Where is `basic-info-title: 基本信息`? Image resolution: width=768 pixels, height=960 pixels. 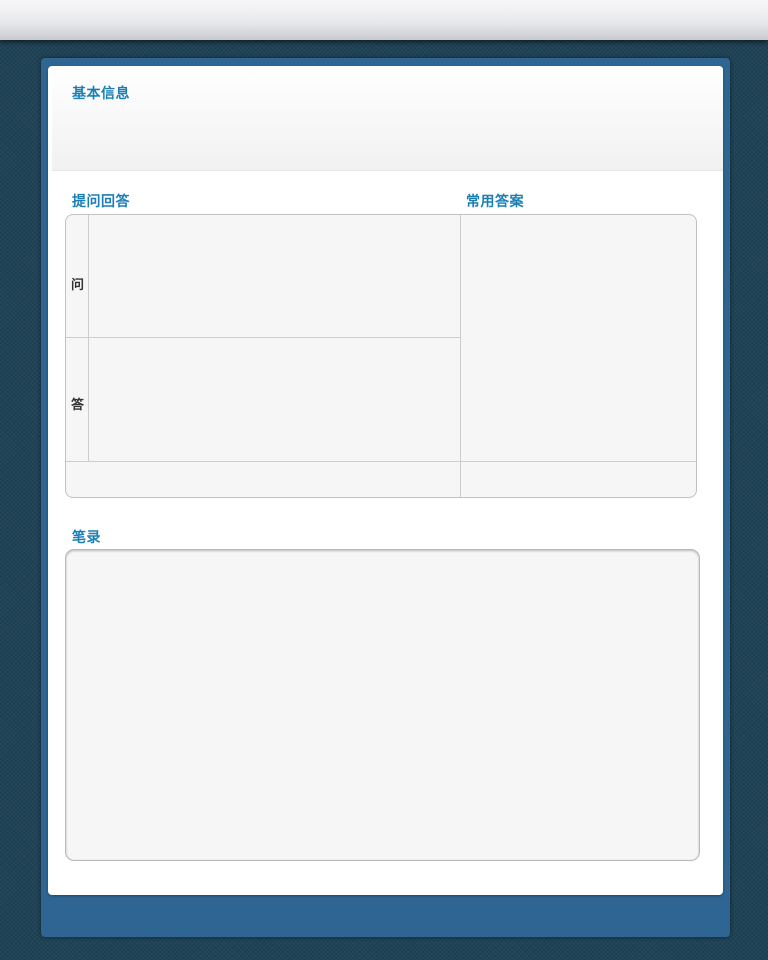 basic-info-title: 基本信息 is located at coordinates (101, 94).